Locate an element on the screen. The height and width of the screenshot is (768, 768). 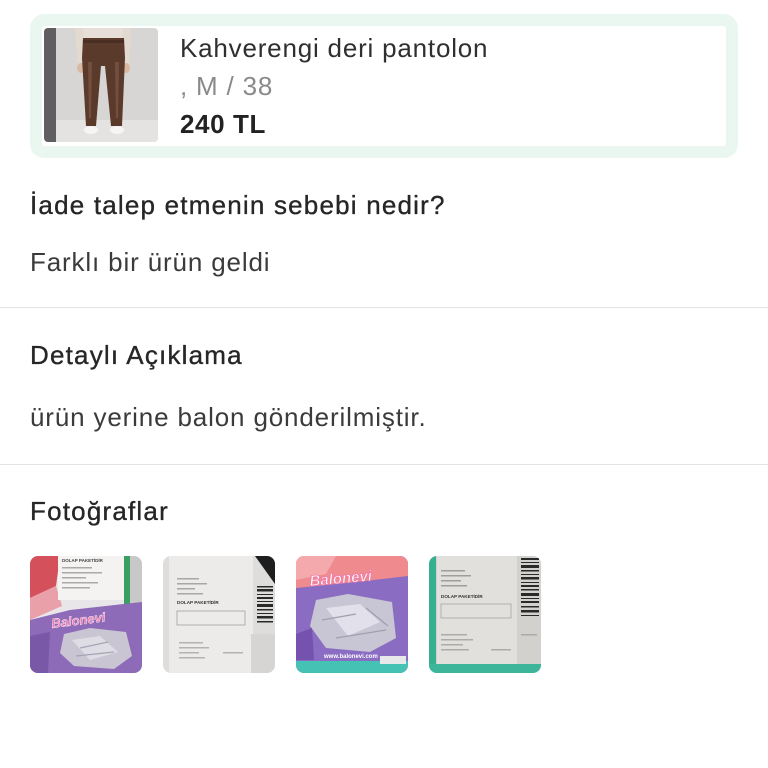
product-name: Kahverengi deri pantolon is located at coordinates (334, 48).